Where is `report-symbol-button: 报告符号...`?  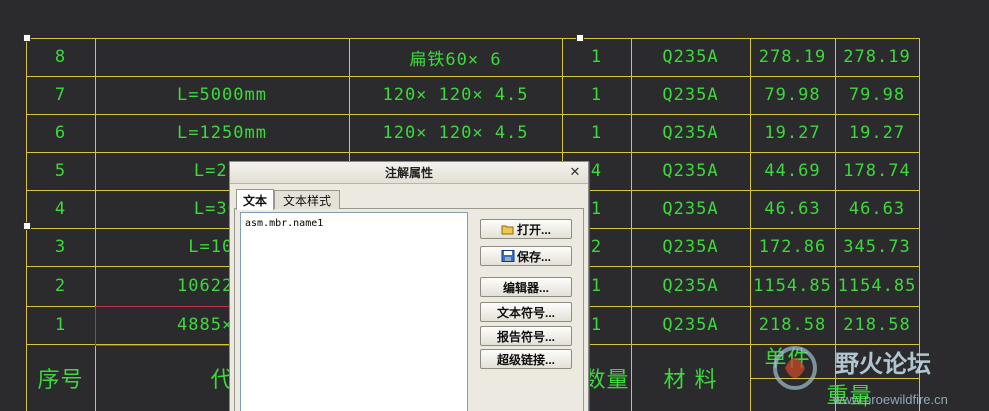 report-symbol-button: 报告符号... is located at coordinates (526, 336).